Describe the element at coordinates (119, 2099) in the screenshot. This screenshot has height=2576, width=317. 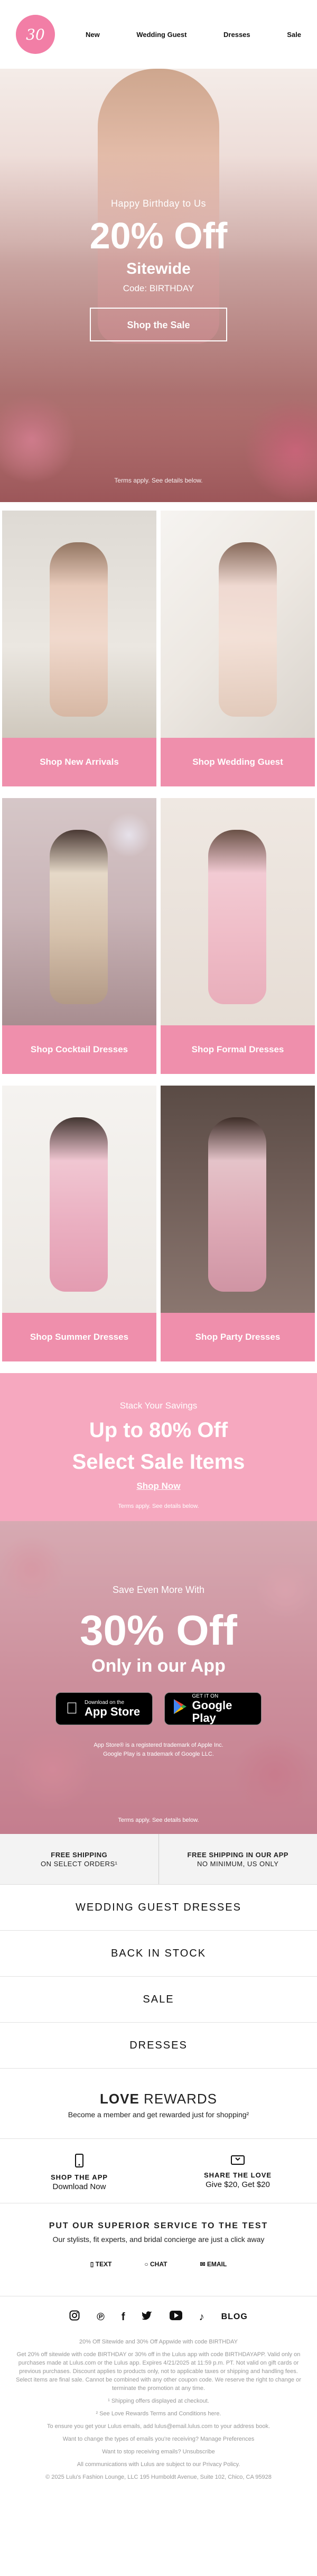
I see `rewards-title-bold: LOVE` at that location.